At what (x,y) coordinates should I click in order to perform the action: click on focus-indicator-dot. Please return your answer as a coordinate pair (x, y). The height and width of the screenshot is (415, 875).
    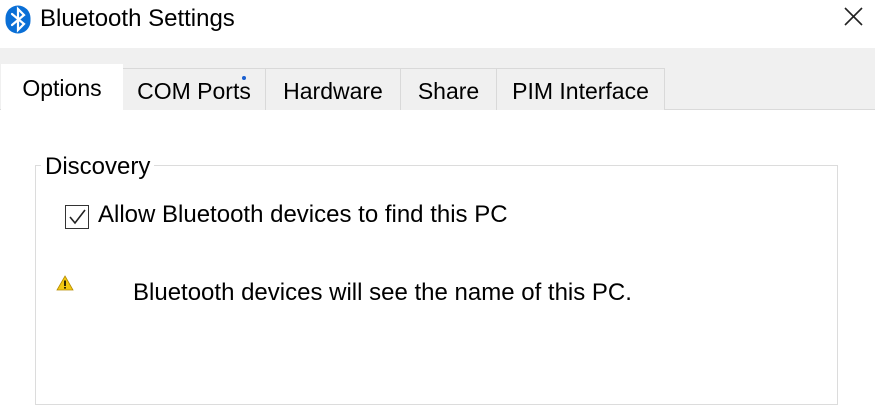
    Looking at the image, I should click on (244, 78).